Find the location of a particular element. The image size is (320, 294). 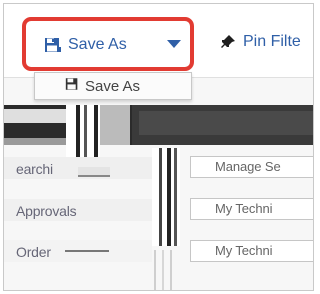

row-label: earchi is located at coordinates (34, 169).